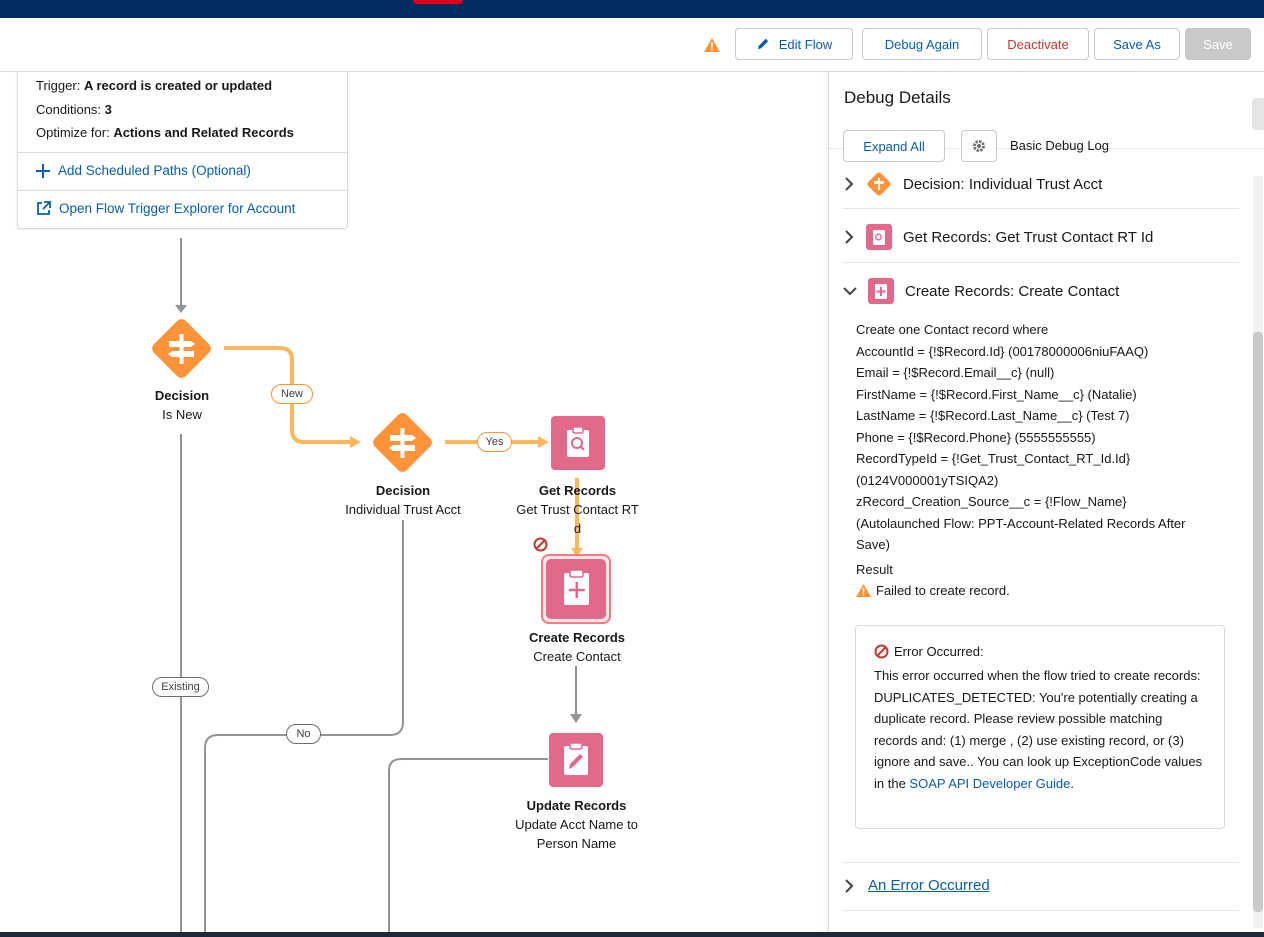 The image size is (1264, 937). What do you see at coordinates (182, 405) in the screenshot?
I see `decision-is-new-label: Decision Is New` at bounding box center [182, 405].